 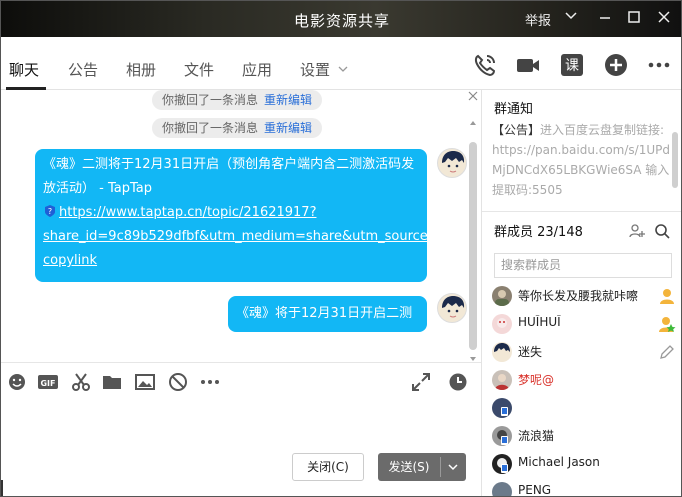 What do you see at coordinates (473, 246) in the screenshot?
I see `scrollbar-thumb` at bounding box center [473, 246].